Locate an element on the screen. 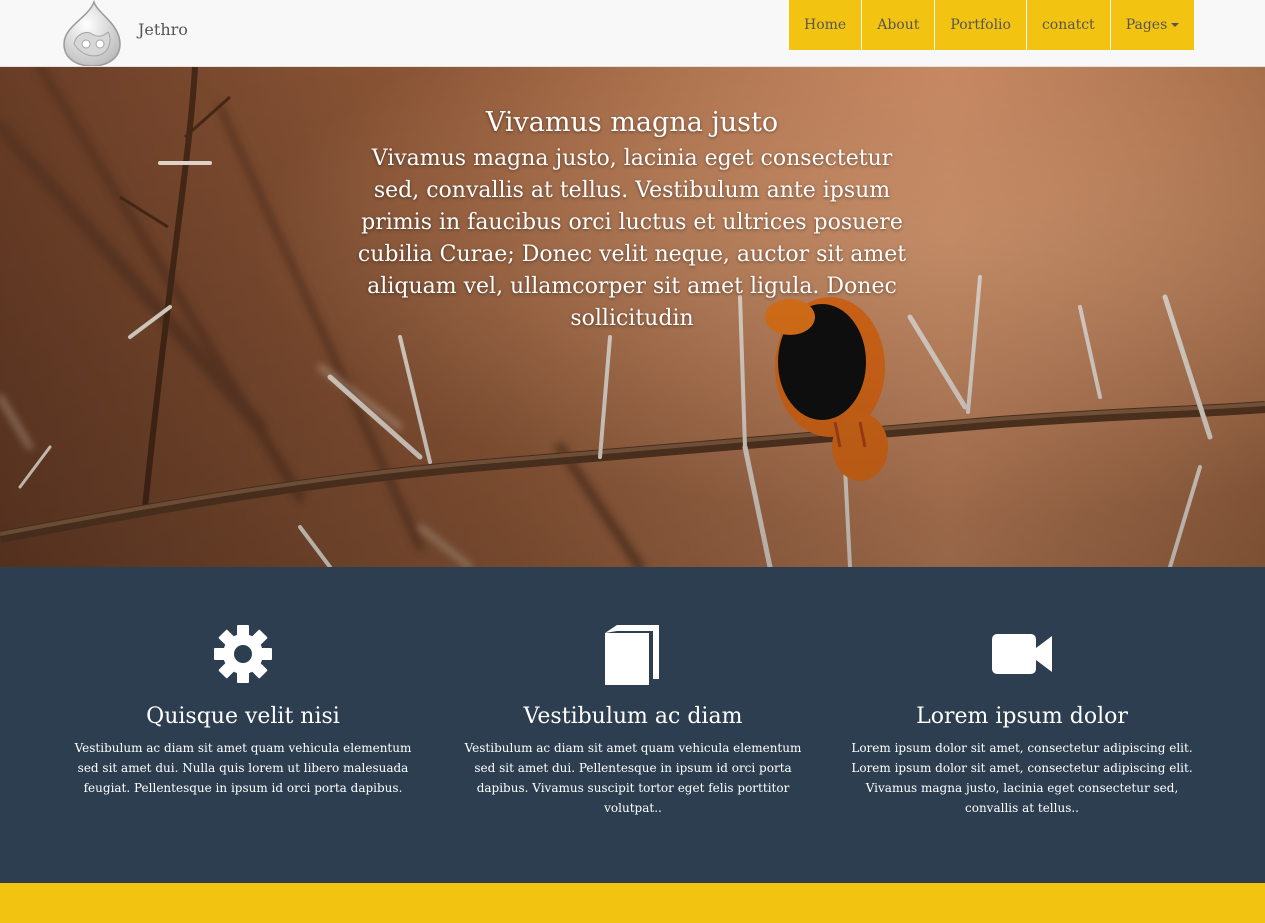 This screenshot has height=923, width=1265. caret-down-icon is located at coordinates (1175, 25).